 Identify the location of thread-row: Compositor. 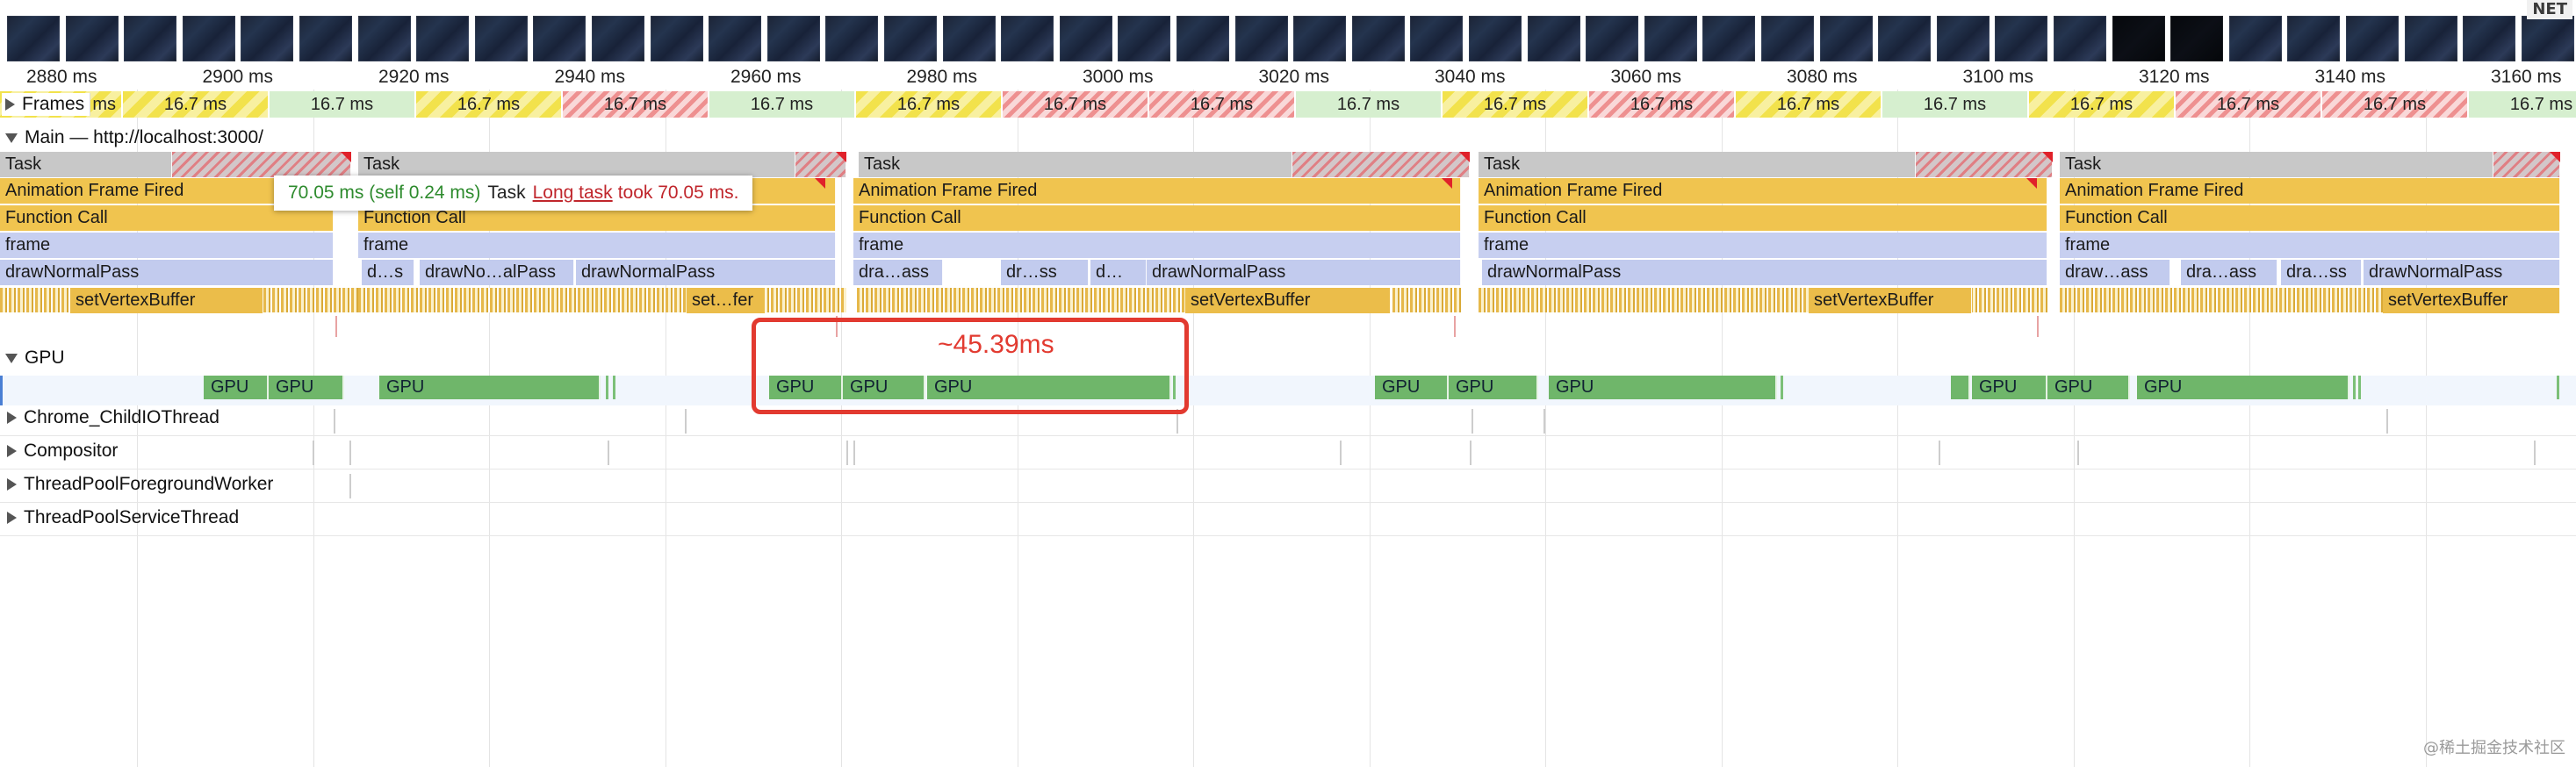
(1288, 453).